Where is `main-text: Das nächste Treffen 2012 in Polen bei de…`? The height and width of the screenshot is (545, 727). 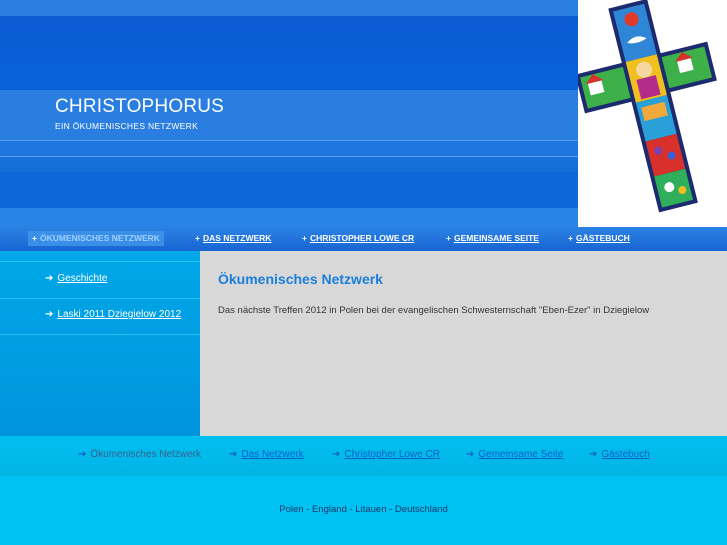 main-text: Das nächste Treffen 2012 in Polen bei de… is located at coordinates (434, 310).